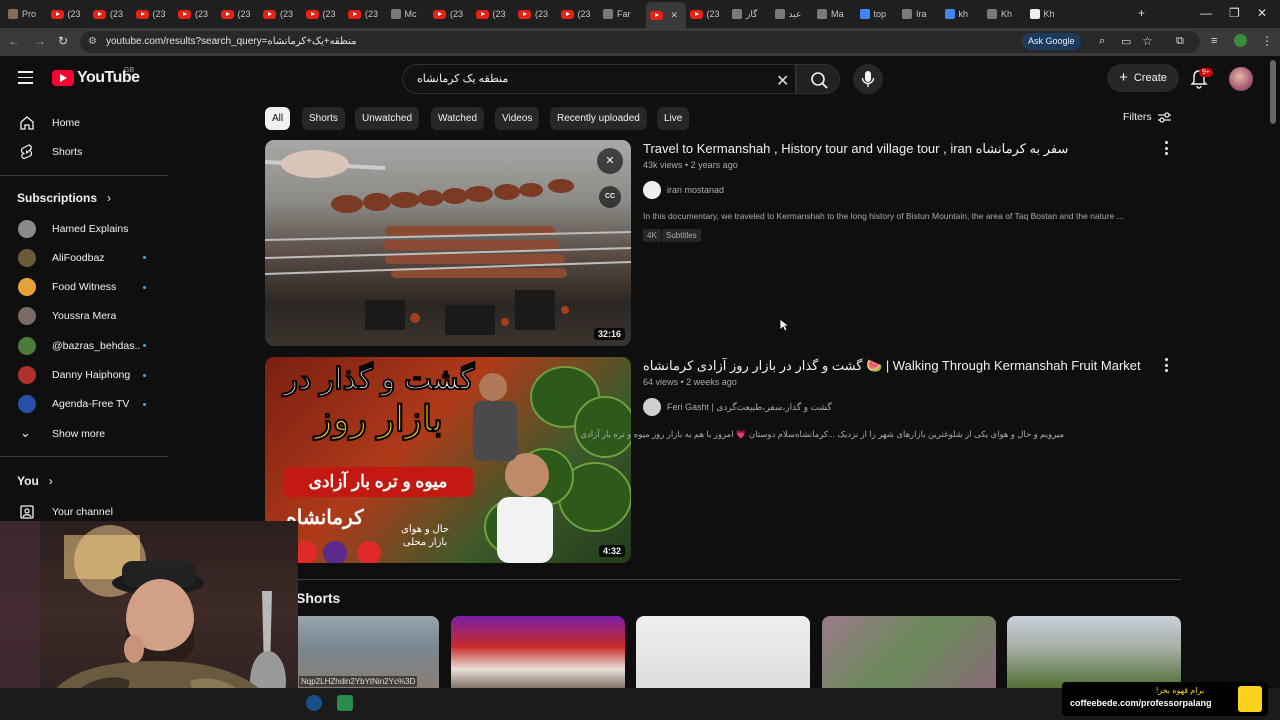  Describe the element at coordinates (278, 118) in the screenshot. I see `filter-chip: All` at that location.